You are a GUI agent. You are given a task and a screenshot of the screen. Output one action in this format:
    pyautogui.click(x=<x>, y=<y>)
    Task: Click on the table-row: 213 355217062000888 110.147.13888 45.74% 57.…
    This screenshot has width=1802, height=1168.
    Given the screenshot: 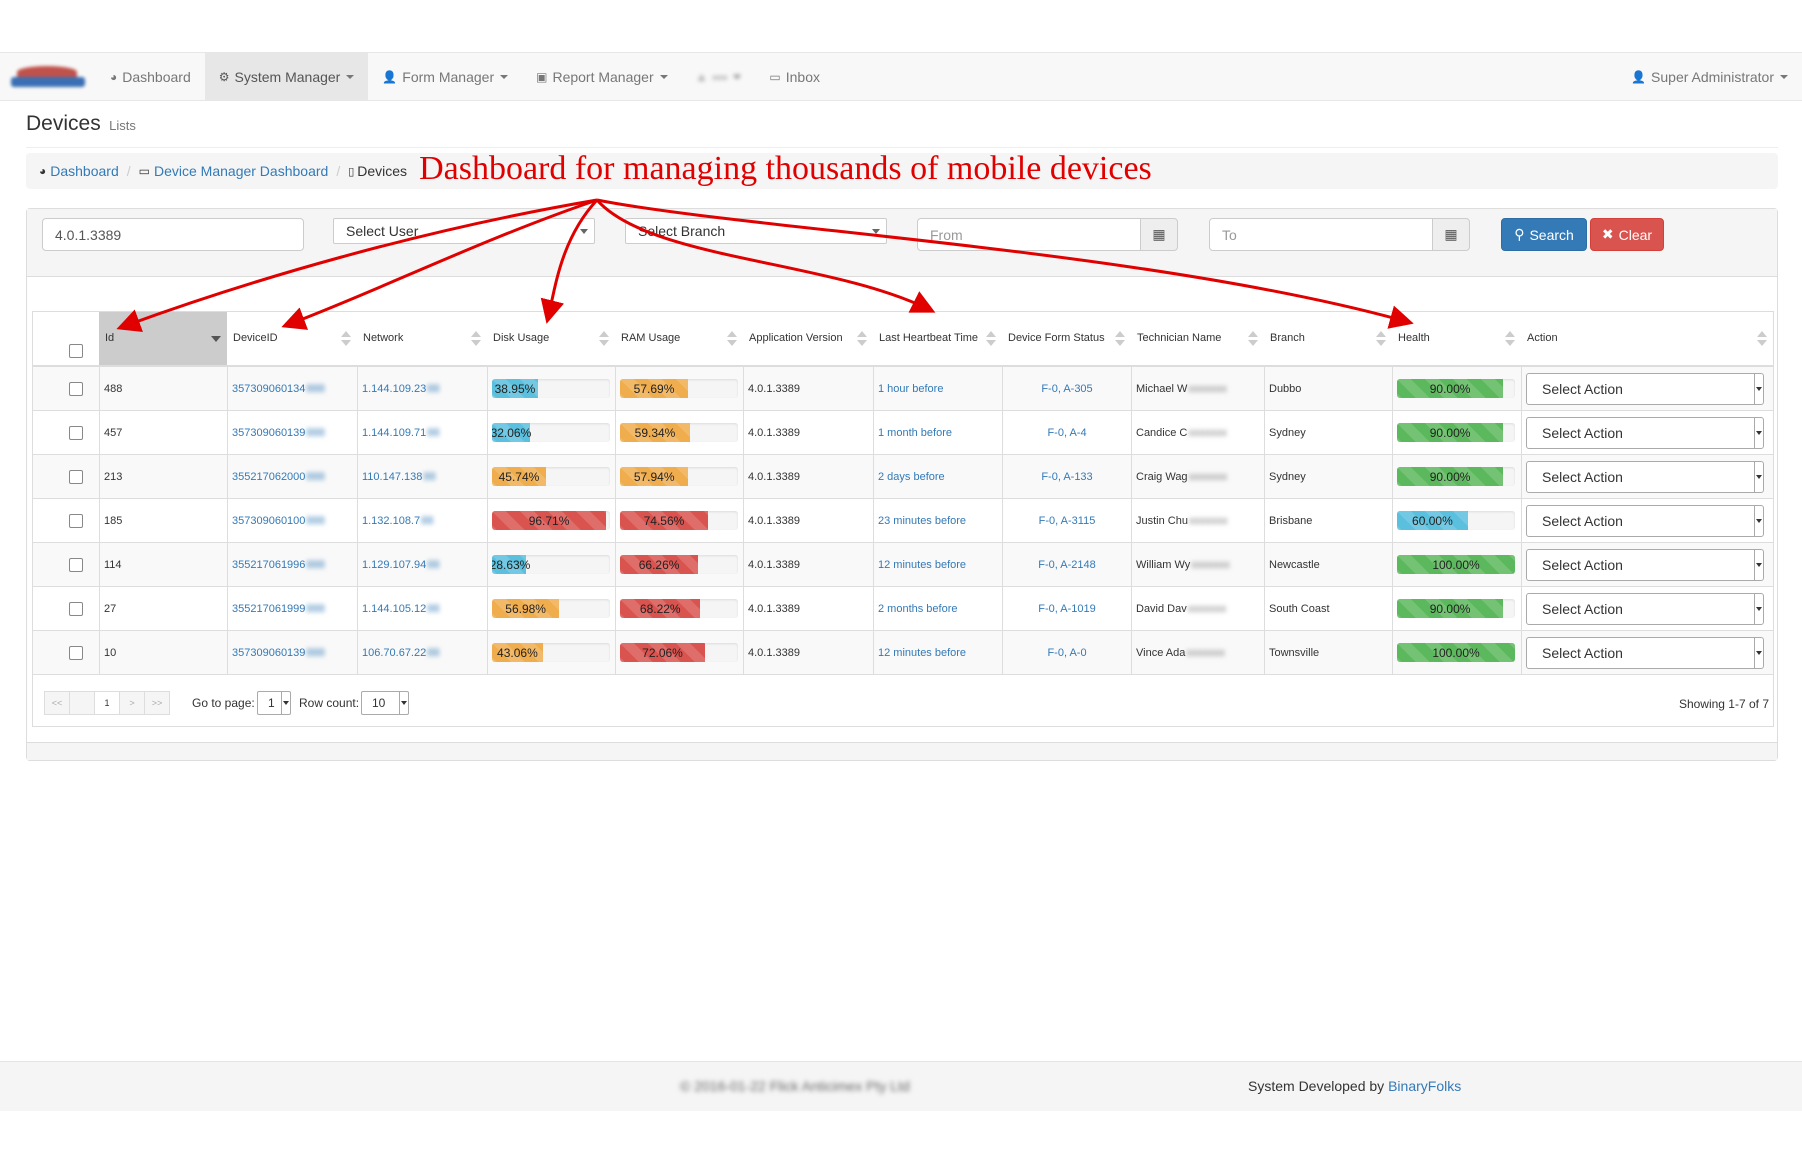 What is the action you would take?
    pyautogui.click(x=903, y=477)
    